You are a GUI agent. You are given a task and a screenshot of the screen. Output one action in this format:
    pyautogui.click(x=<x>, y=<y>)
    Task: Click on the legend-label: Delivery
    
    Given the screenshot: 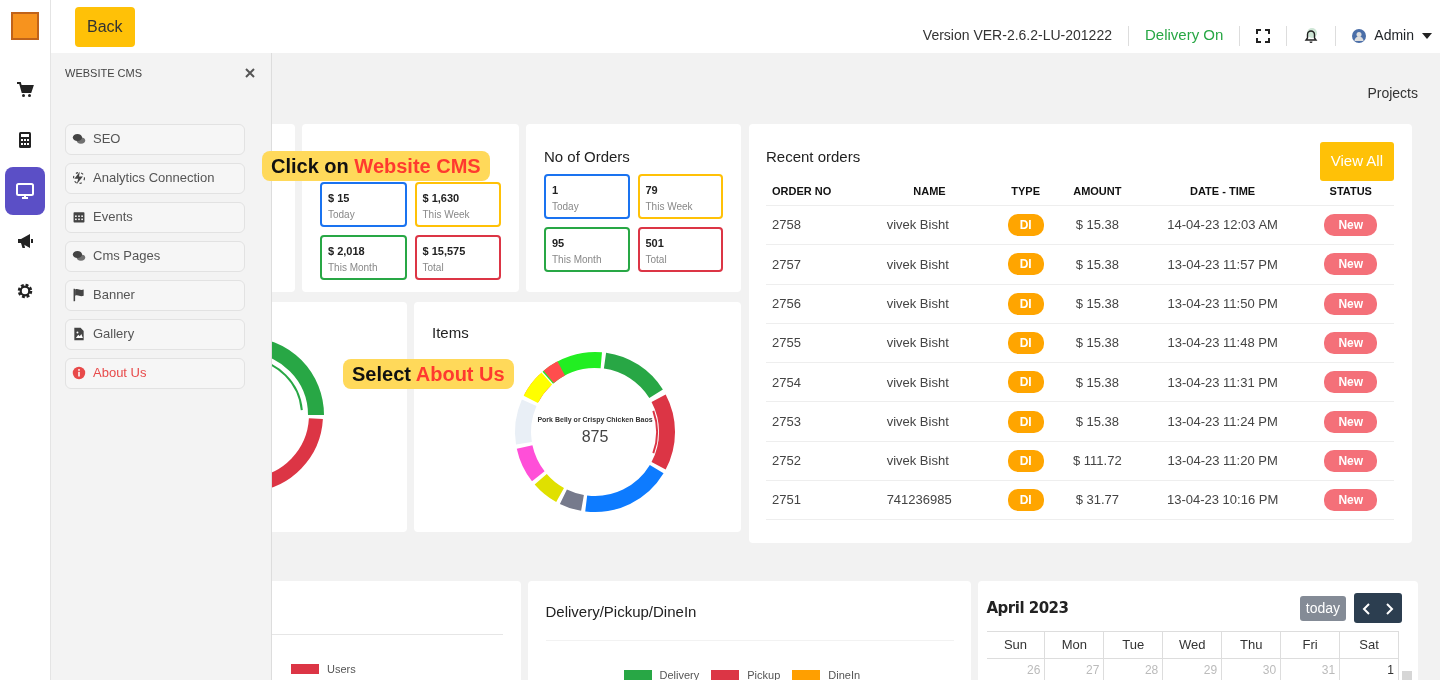 What is the action you would take?
    pyautogui.click(x=679, y=673)
    